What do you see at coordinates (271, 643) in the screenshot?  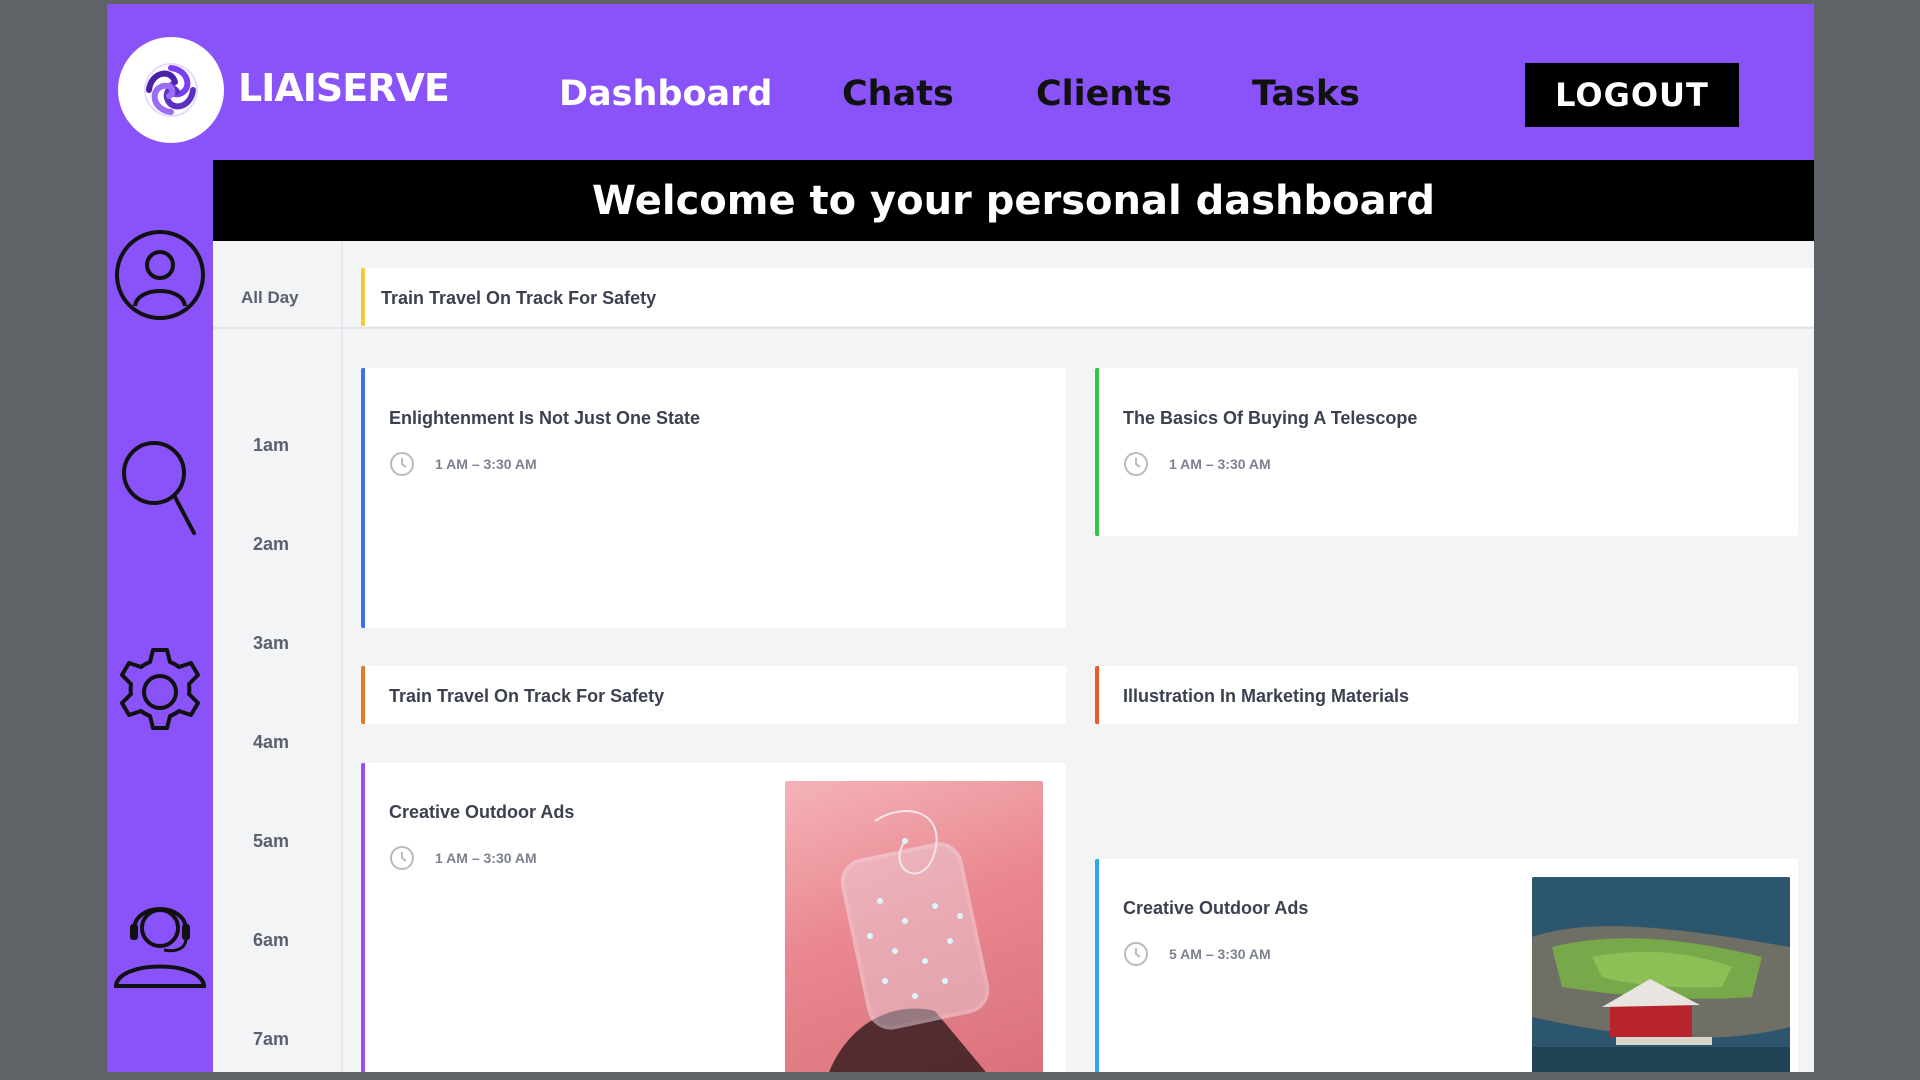 I see `hour-label: 3am` at bounding box center [271, 643].